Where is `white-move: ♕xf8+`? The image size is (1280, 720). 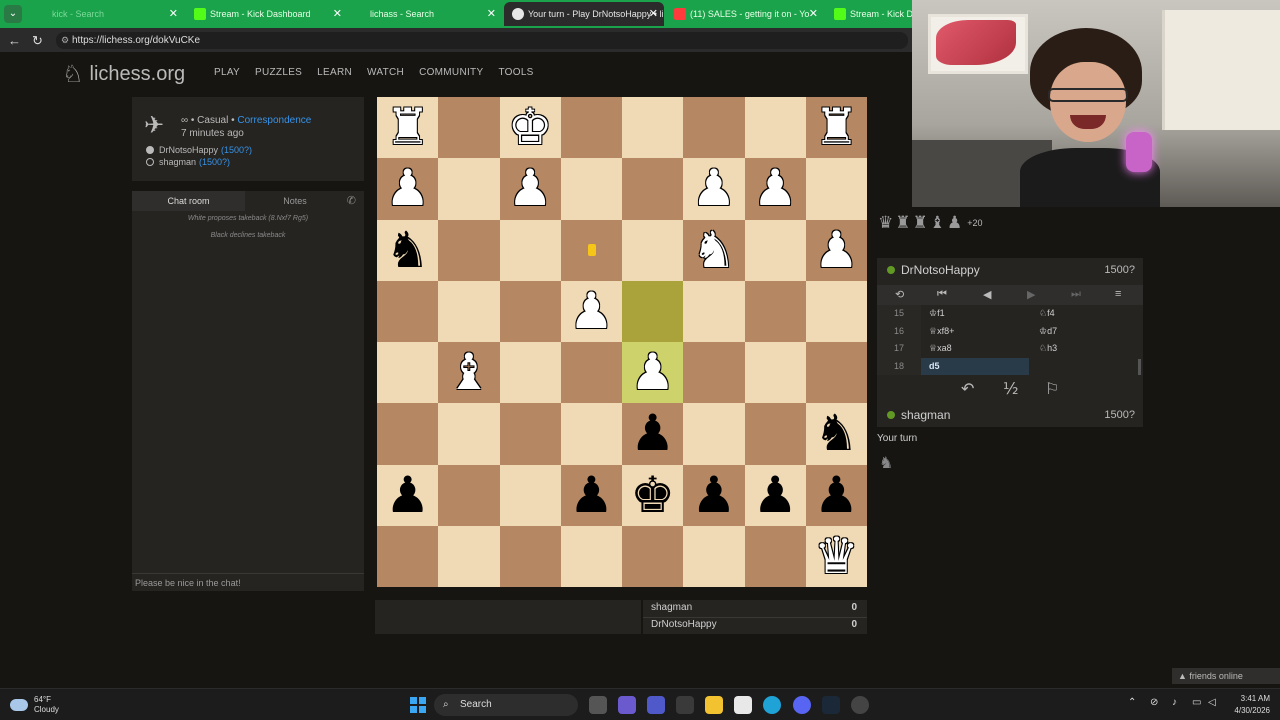
white-move: ♕xf8+ is located at coordinates (975, 332).